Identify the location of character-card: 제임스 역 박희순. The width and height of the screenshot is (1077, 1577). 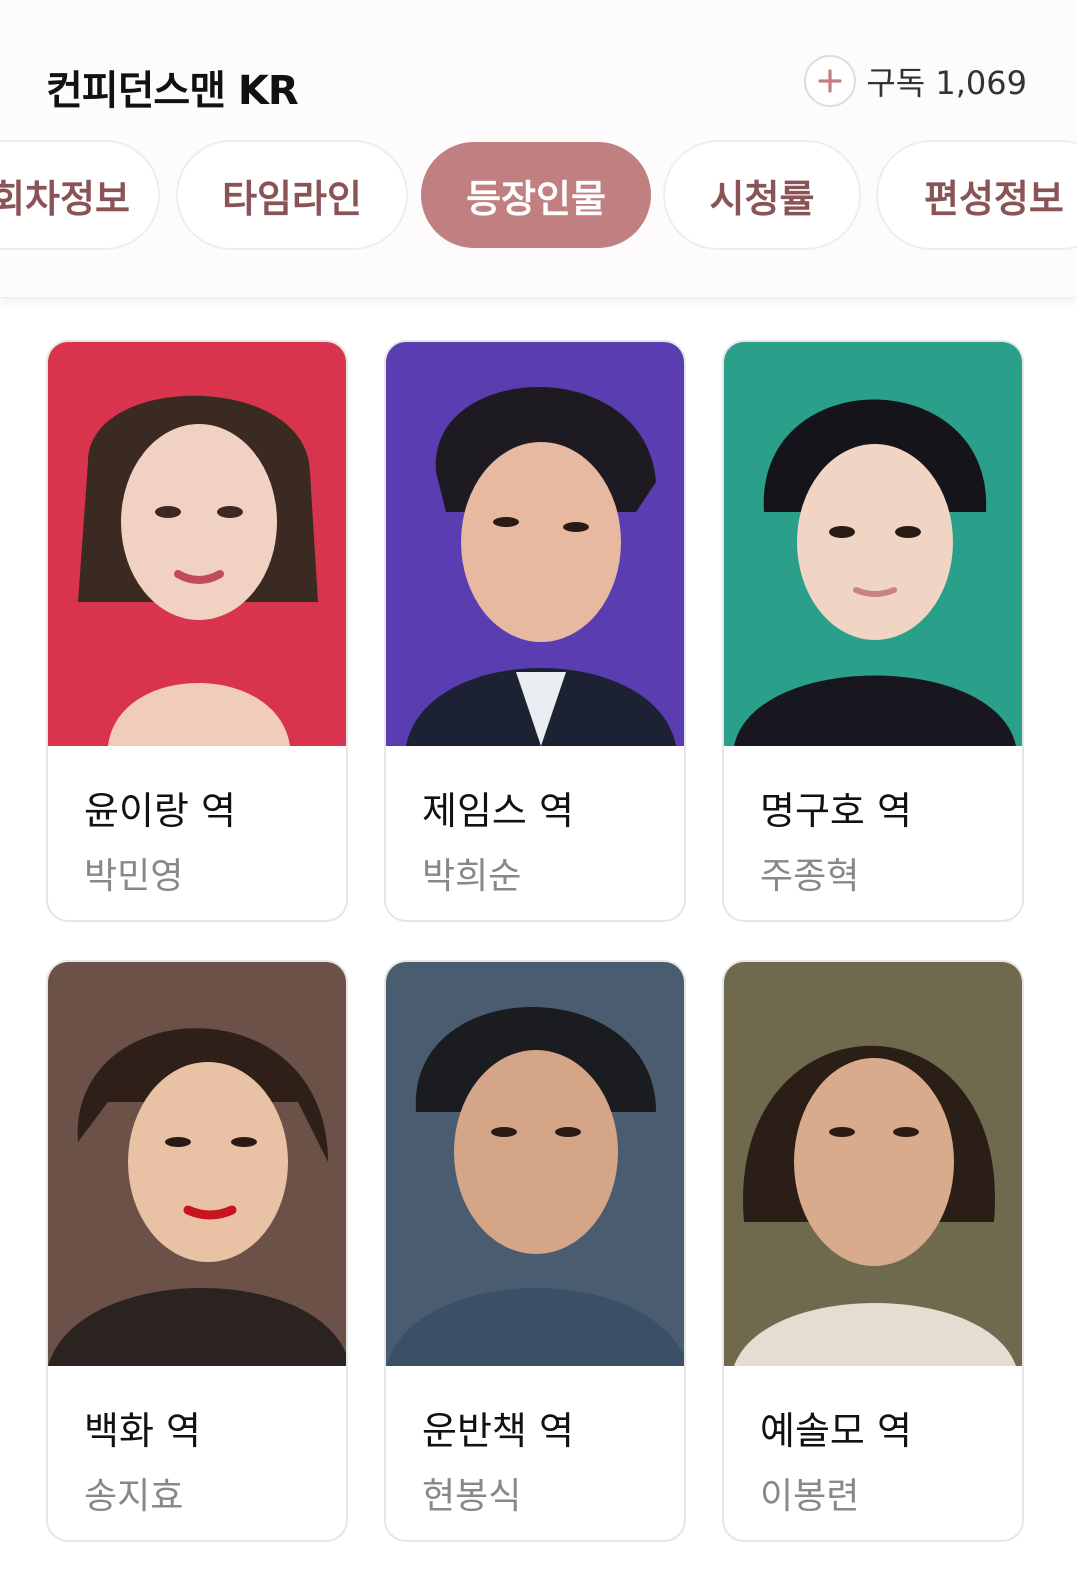
(535, 631).